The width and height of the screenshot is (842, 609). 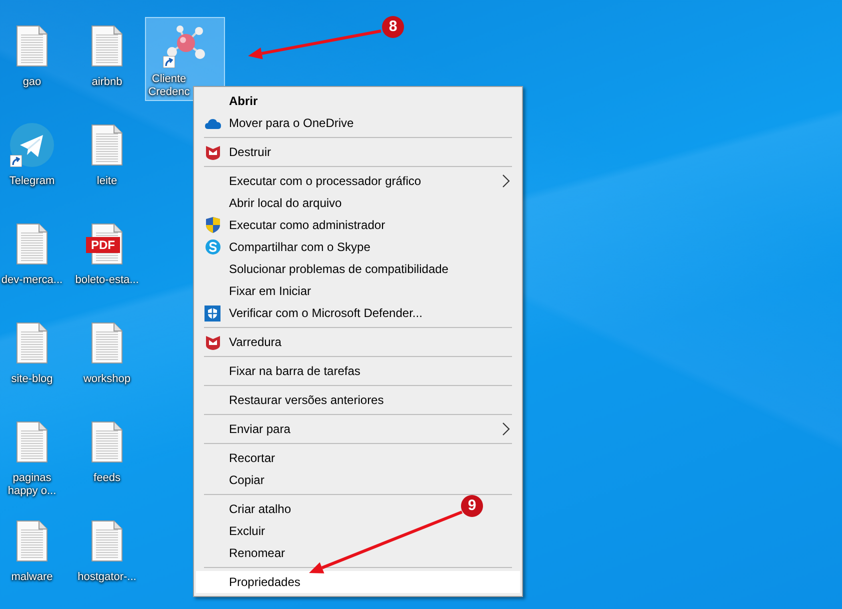 What do you see at coordinates (103, 245) in the screenshot?
I see `pdf-label: PDF` at bounding box center [103, 245].